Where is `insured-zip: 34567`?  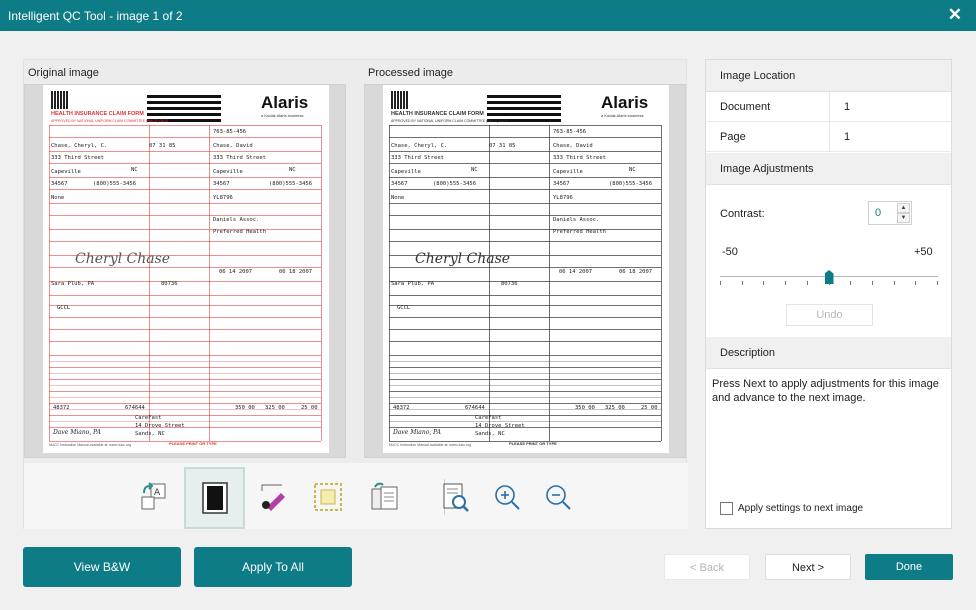 insured-zip: 34567 is located at coordinates (221, 184).